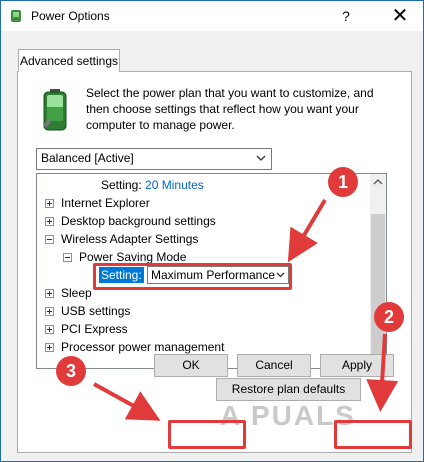  Describe the element at coordinates (69, 60) in the screenshot. I see `tab-advanced-settings: Advanced settings` at that location.